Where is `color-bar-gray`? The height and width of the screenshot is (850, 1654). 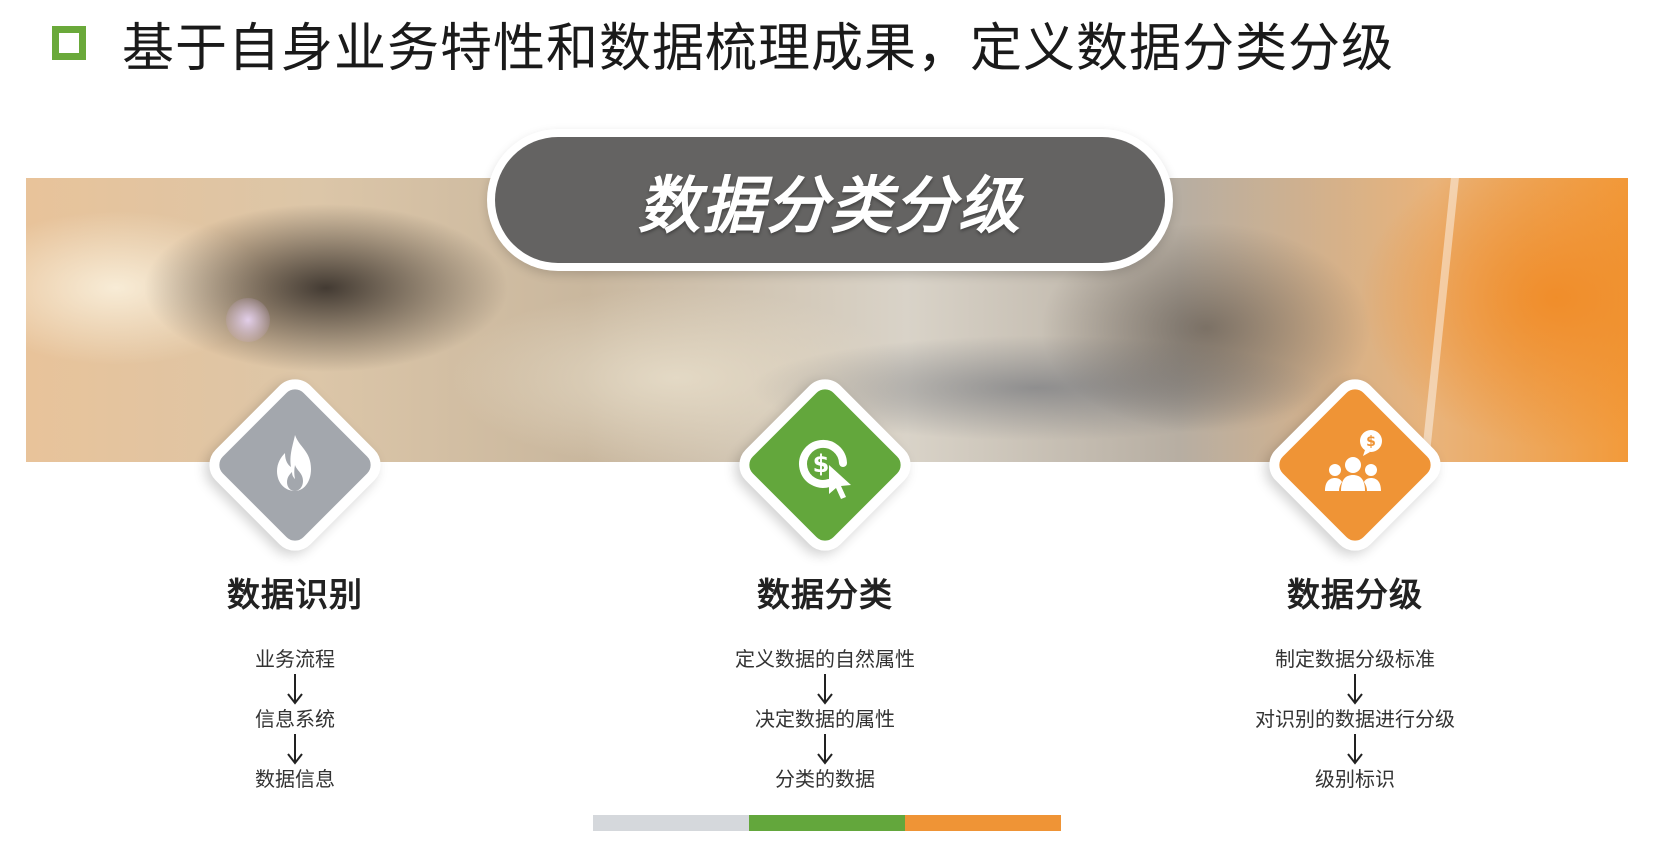 color-bar-gray is located at coordinates (671, 823).